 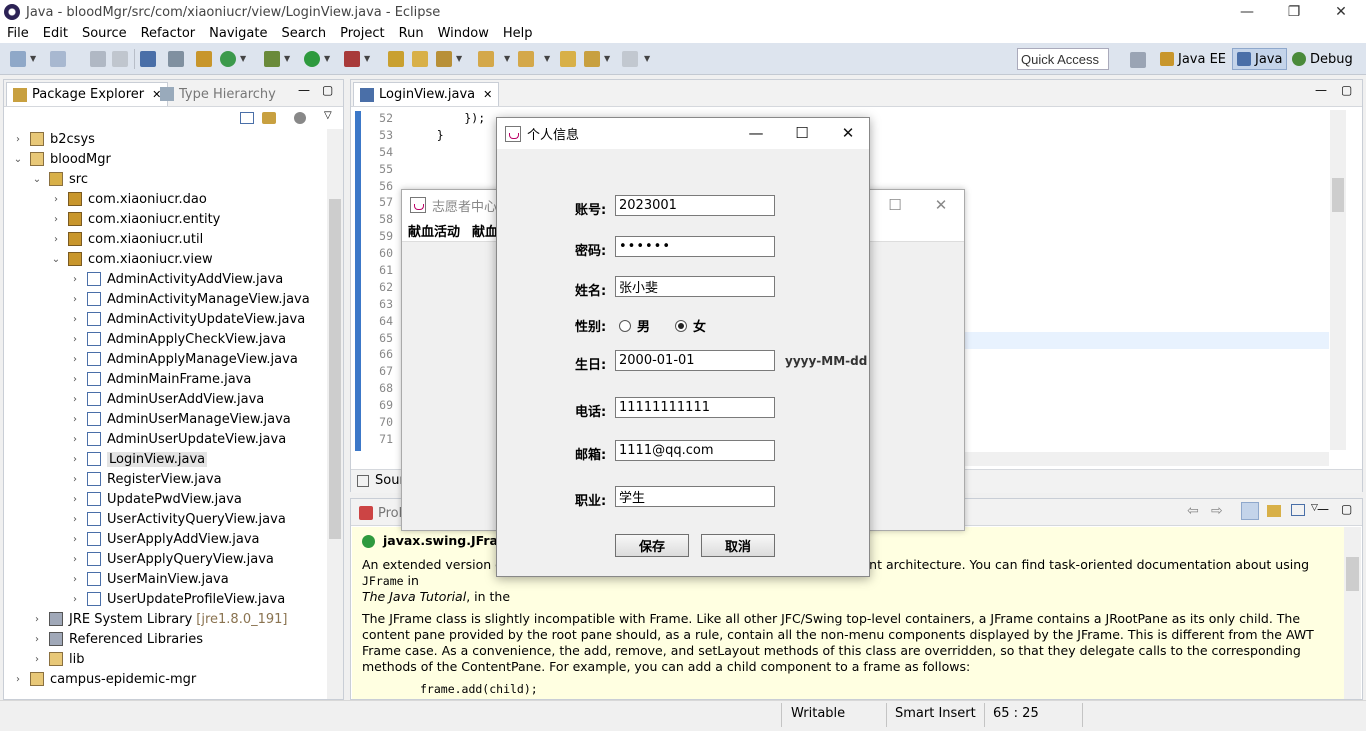 I want to click on run-icon, so click(x=312, y=59).